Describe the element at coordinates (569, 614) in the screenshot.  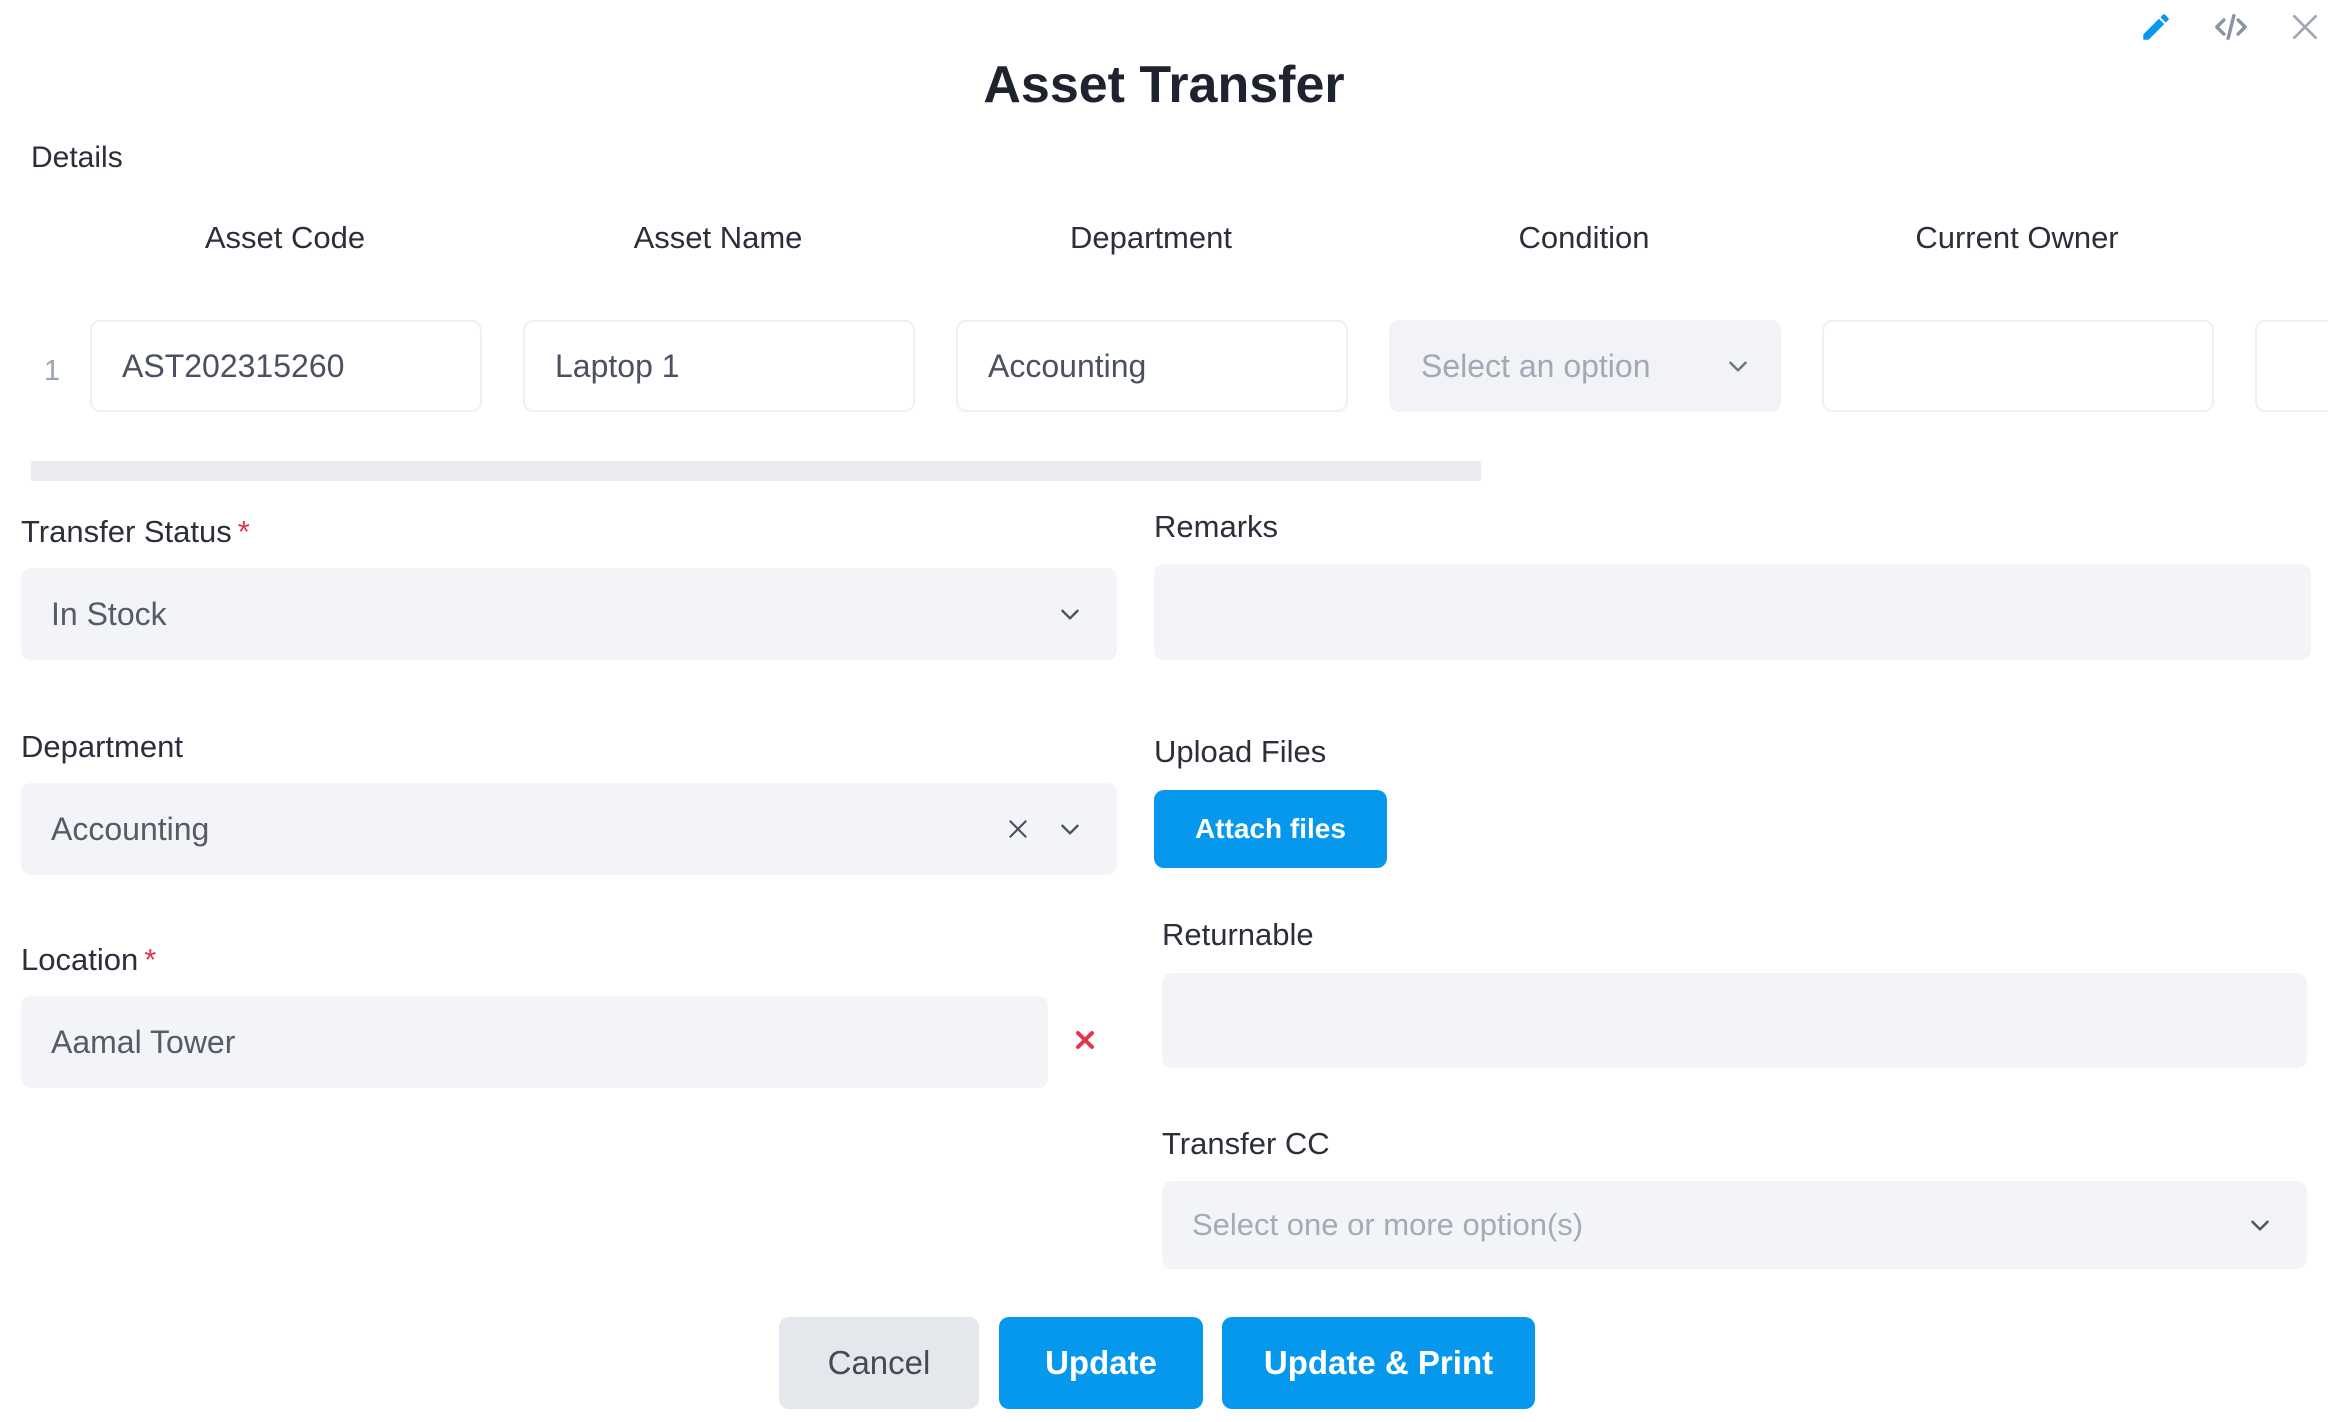
I see `transfer-status-select: In Stock` at that location.